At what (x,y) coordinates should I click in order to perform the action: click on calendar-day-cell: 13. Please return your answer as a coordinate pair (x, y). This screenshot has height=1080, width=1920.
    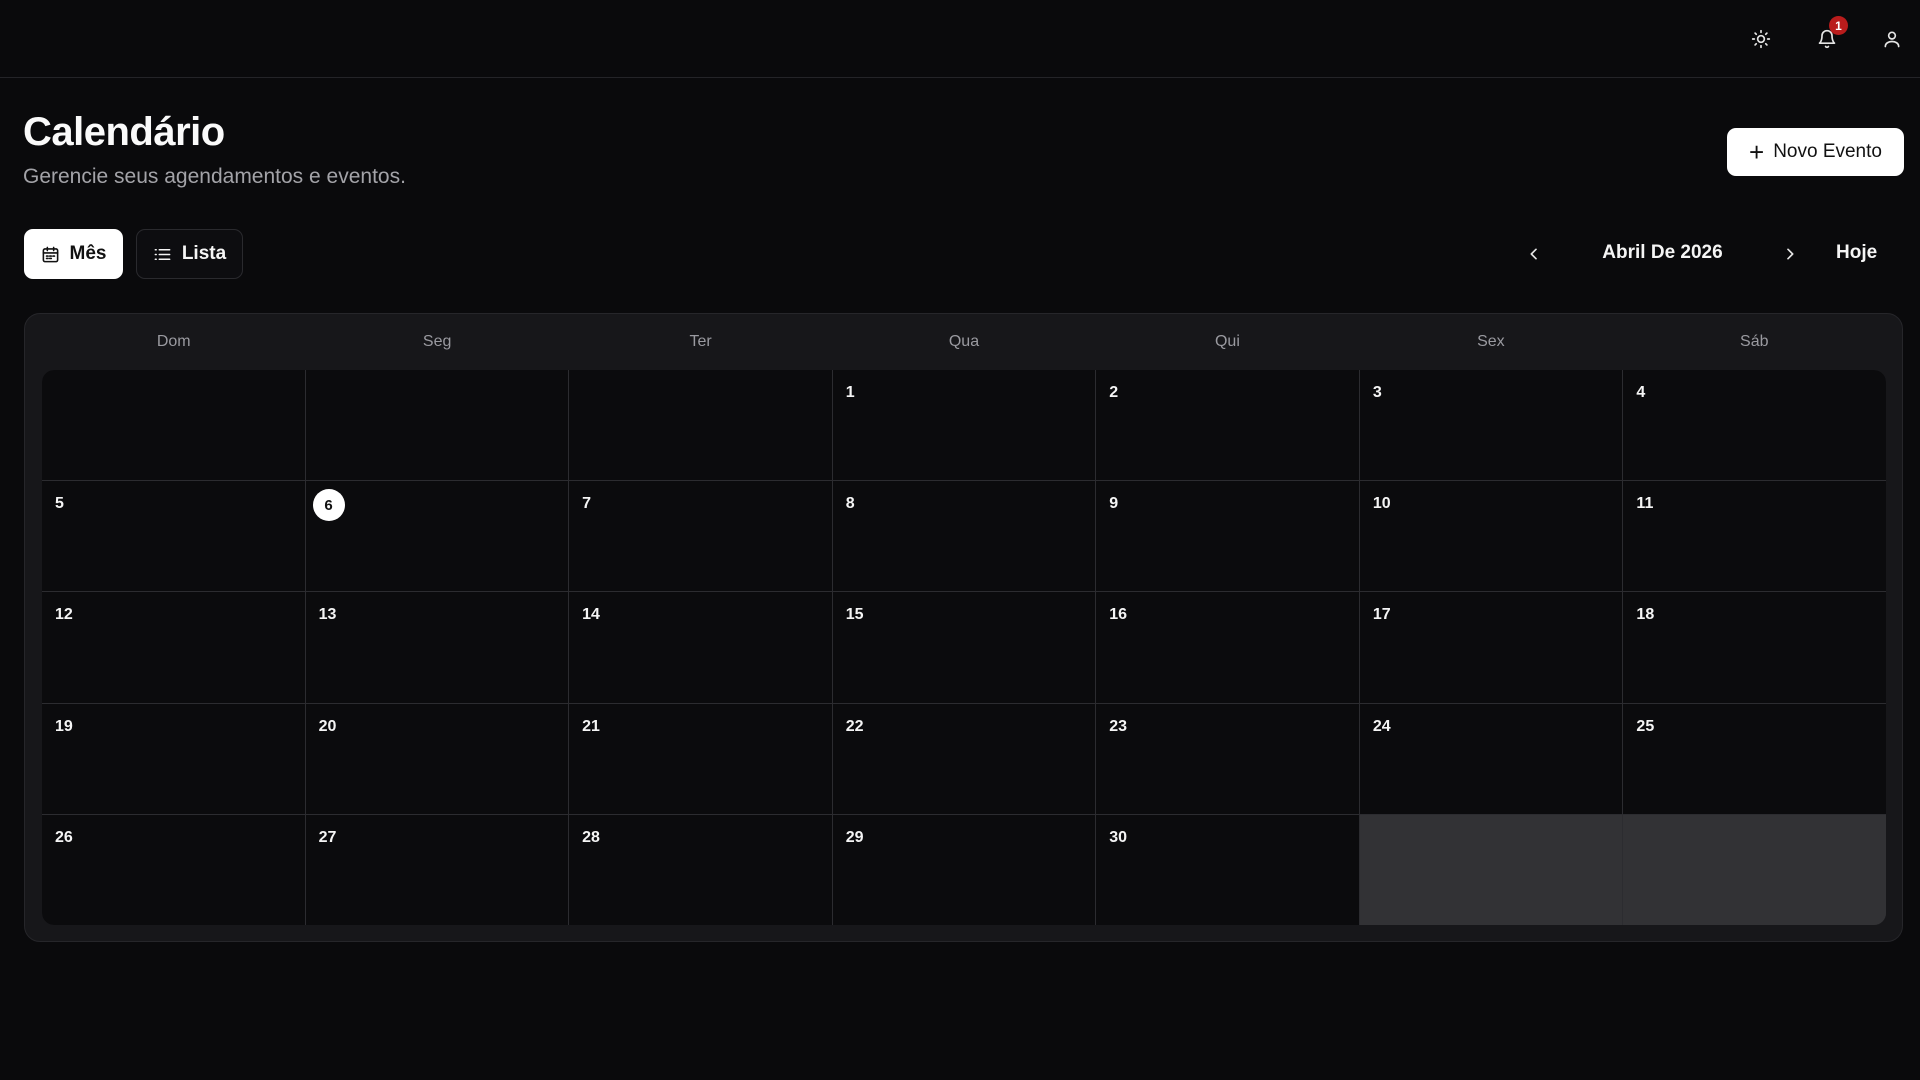
    Looking at the image, I should click on (437, 647).